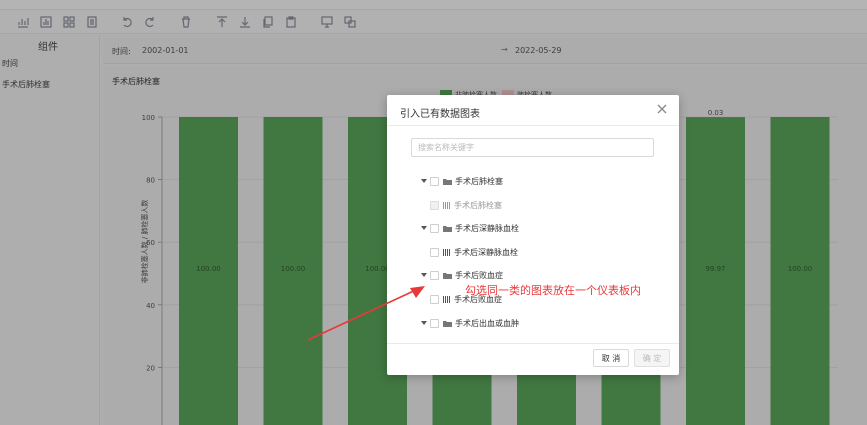 The height and width of the screenshot is (425, 867). Describe the element at coordinates (479, 181) in the screenshot. I see `tree-group-label: 手术后肺栓塞` at that location.